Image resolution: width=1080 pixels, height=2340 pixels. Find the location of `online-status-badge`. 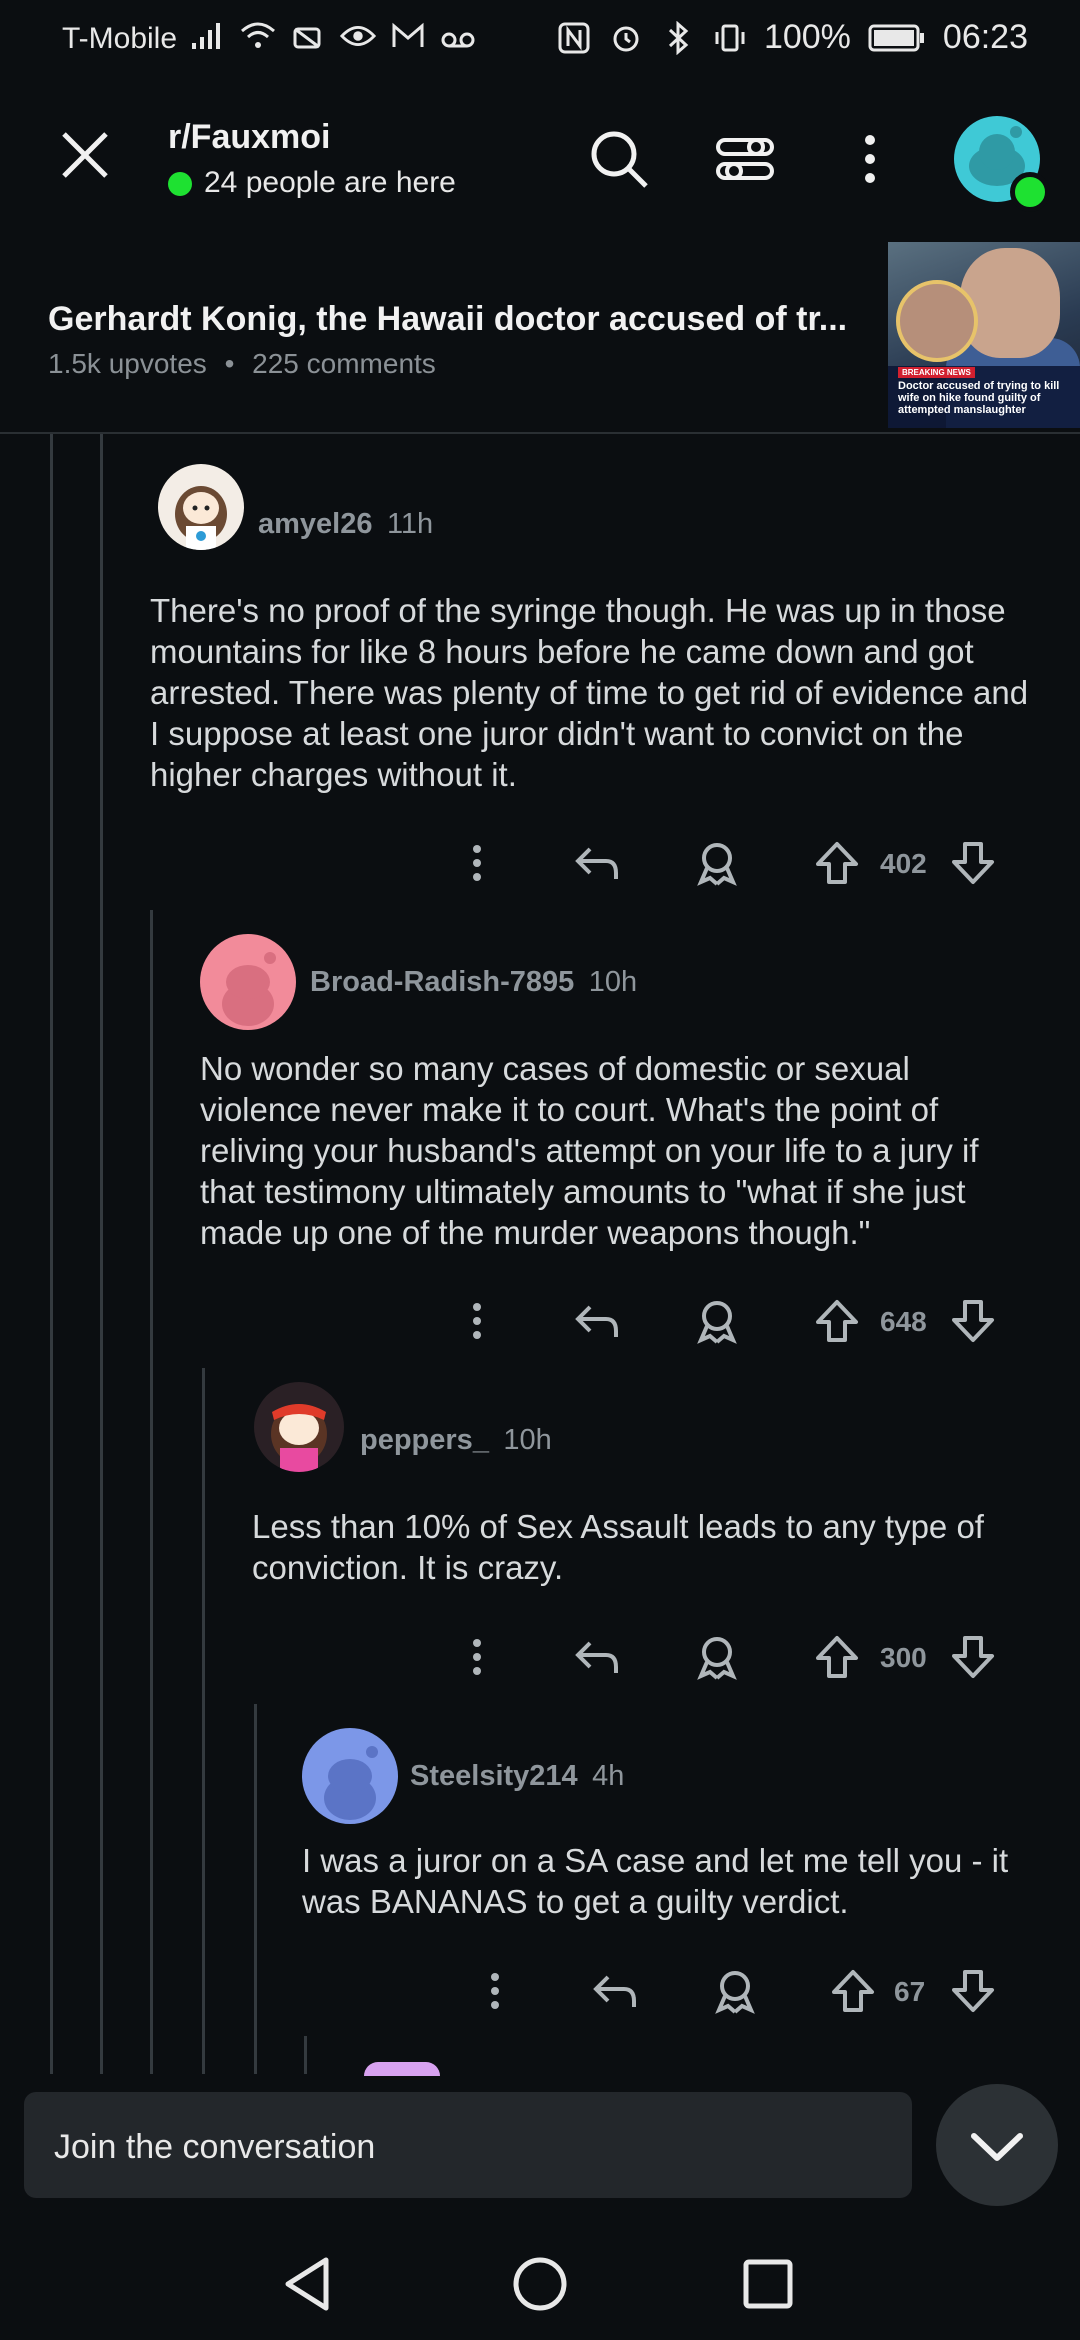

online-status-badge is located at coordinates (1030, 192).